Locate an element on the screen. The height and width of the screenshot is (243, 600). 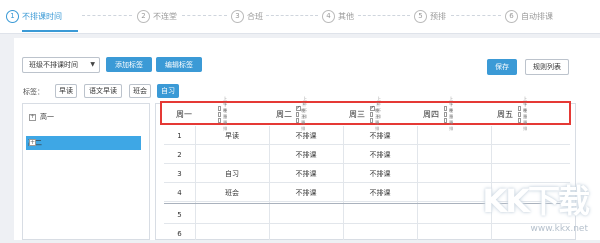
day-column-thu: 周四 上午不排 下午不排 晚上不排 is located at coordinates (431, 114).